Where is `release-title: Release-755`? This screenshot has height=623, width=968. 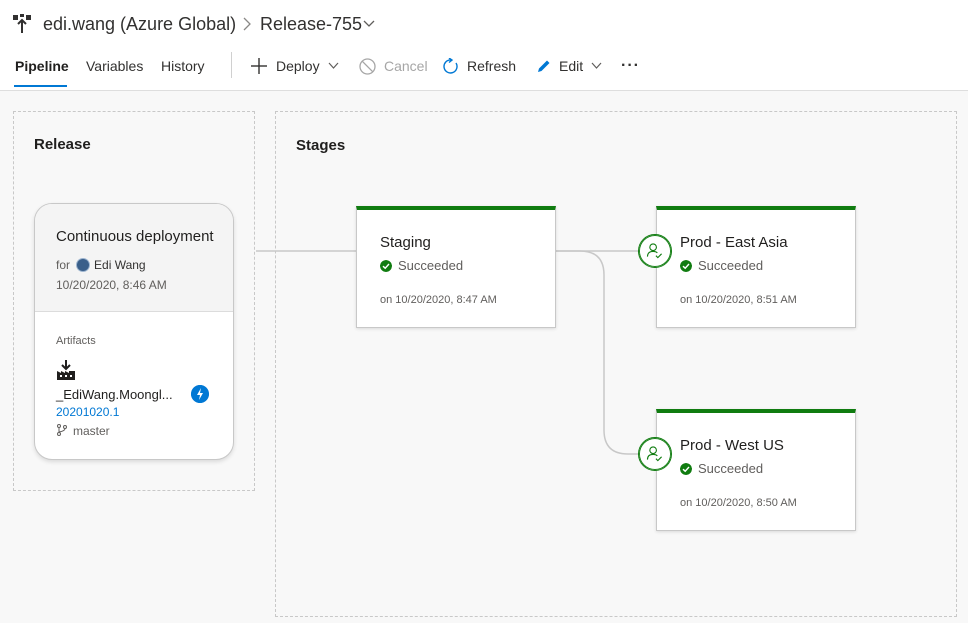 release-title: Release-755 is located at coordinates (311, 24).